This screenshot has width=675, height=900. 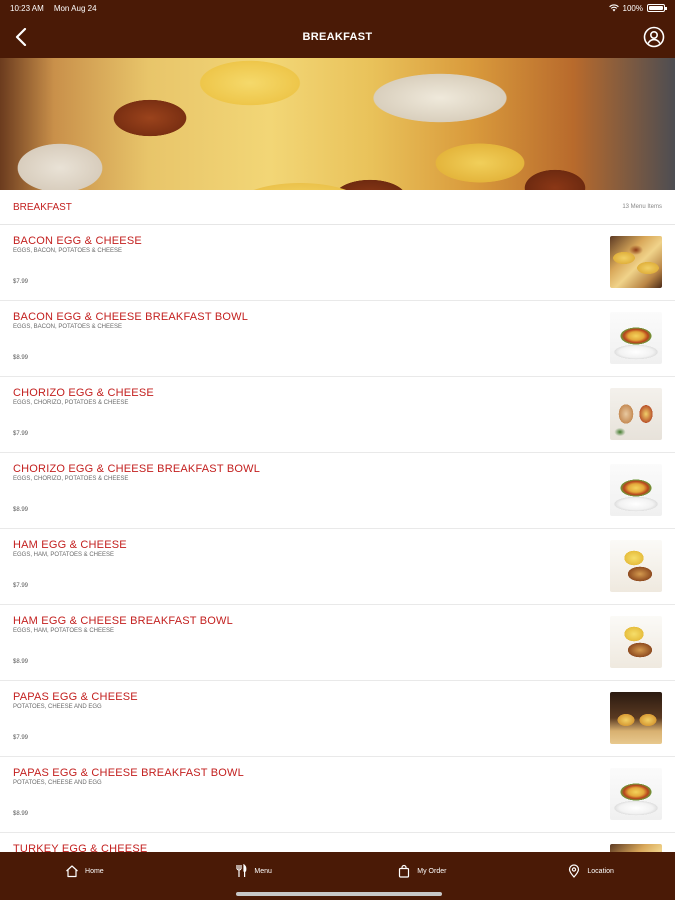 What do you see at coordinates (613, 8) in the screenshot?
I see `wifi-icon` at bounding box center [613, 8].